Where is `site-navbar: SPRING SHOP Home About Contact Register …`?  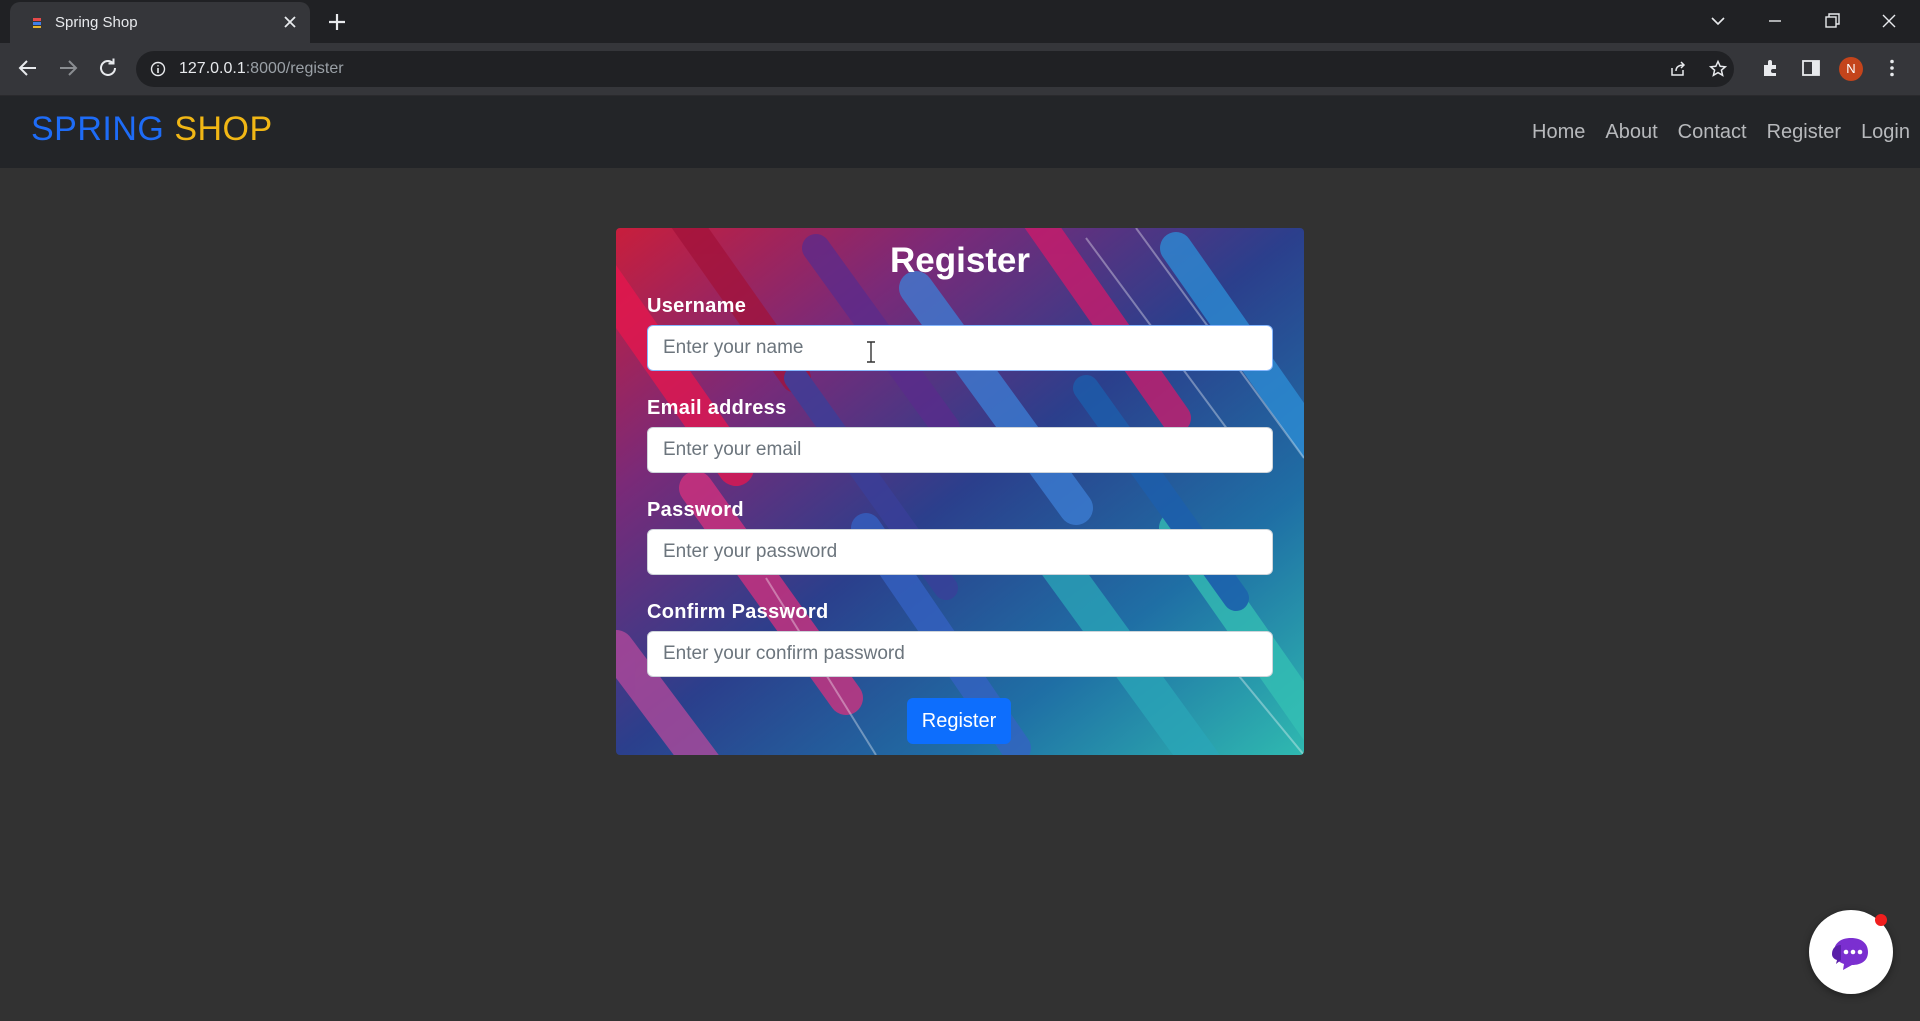
site-navbar: SPRING SHOP Home About Contact Register … is located at coordinates (960, 132).